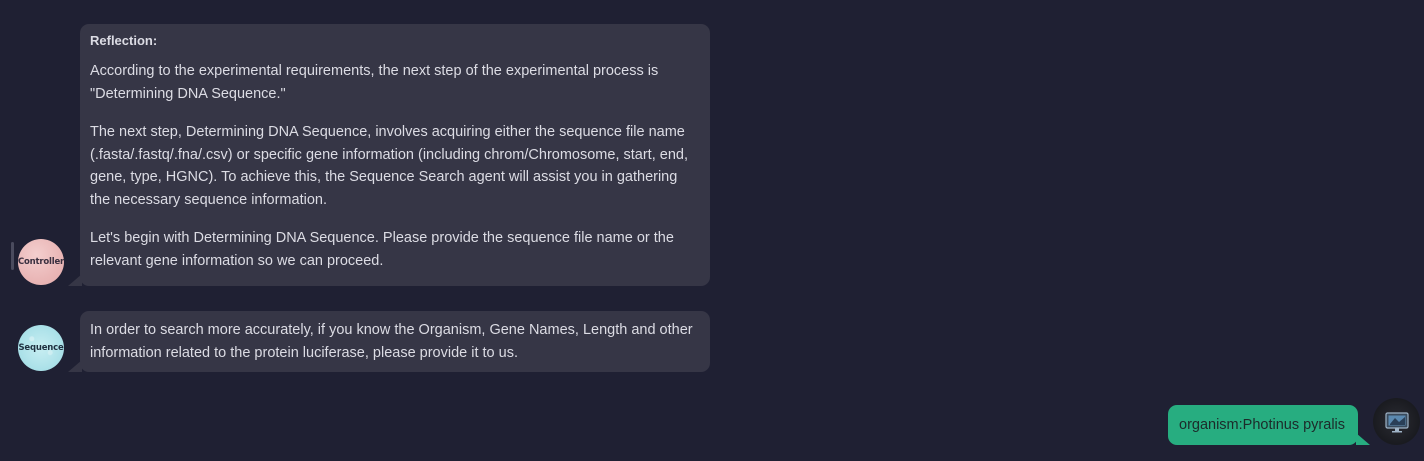 This screenshot has height=461, width=1424. What do you see at coordinates (124, 40) in the screenshot?
I see `message-heading: Reflection:` at bounding box center [124, 40].